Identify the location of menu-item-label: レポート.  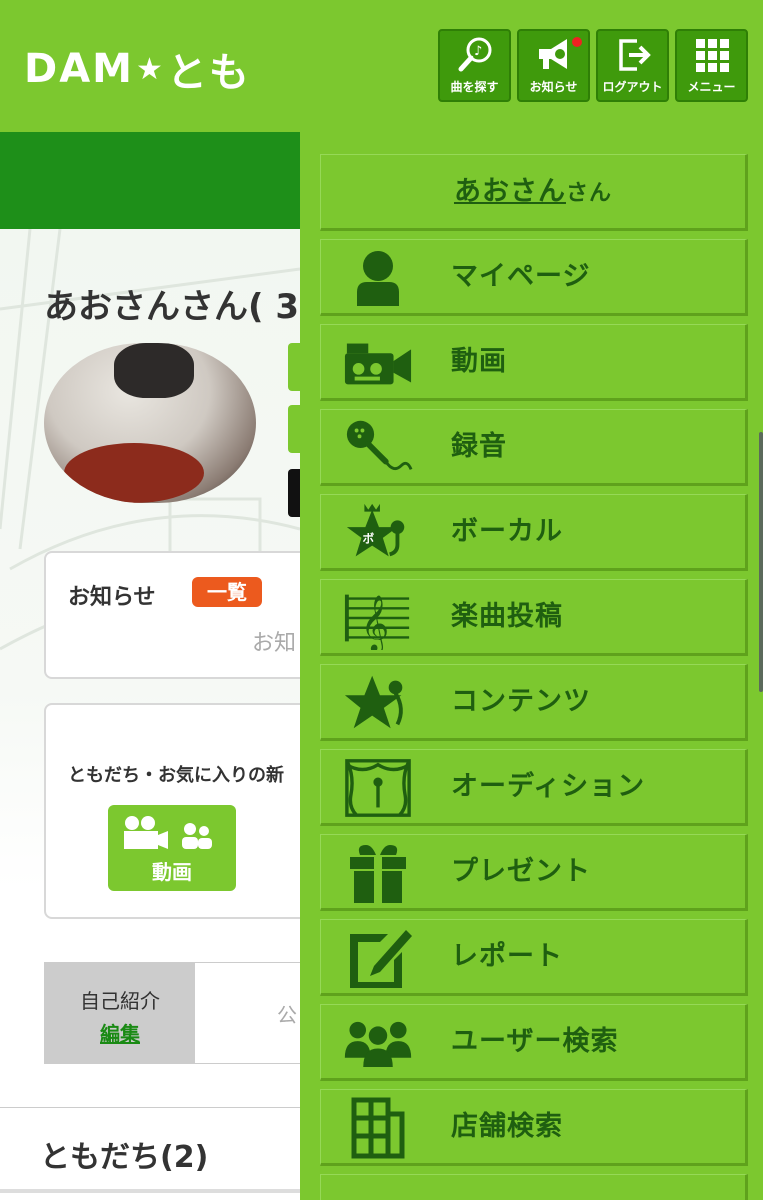
(507, 956).